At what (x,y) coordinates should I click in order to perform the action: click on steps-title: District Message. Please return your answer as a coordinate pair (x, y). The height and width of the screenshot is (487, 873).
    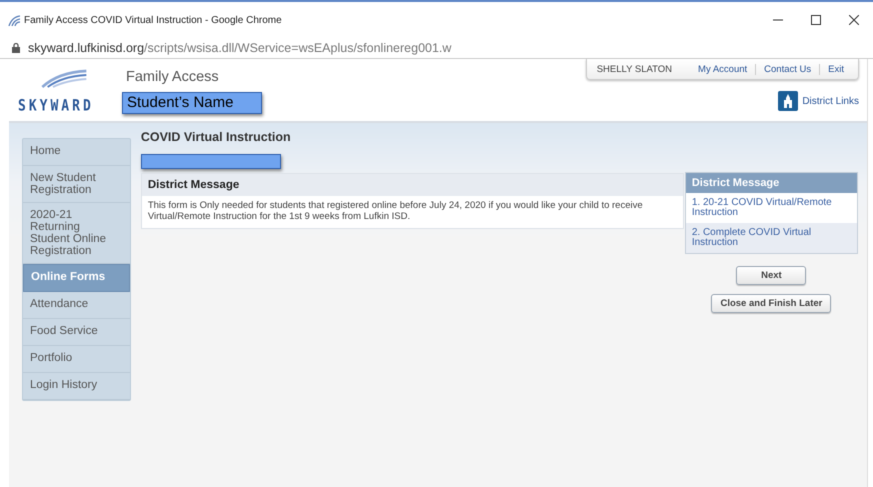
    Looking at the image, I should click on (771, 183).